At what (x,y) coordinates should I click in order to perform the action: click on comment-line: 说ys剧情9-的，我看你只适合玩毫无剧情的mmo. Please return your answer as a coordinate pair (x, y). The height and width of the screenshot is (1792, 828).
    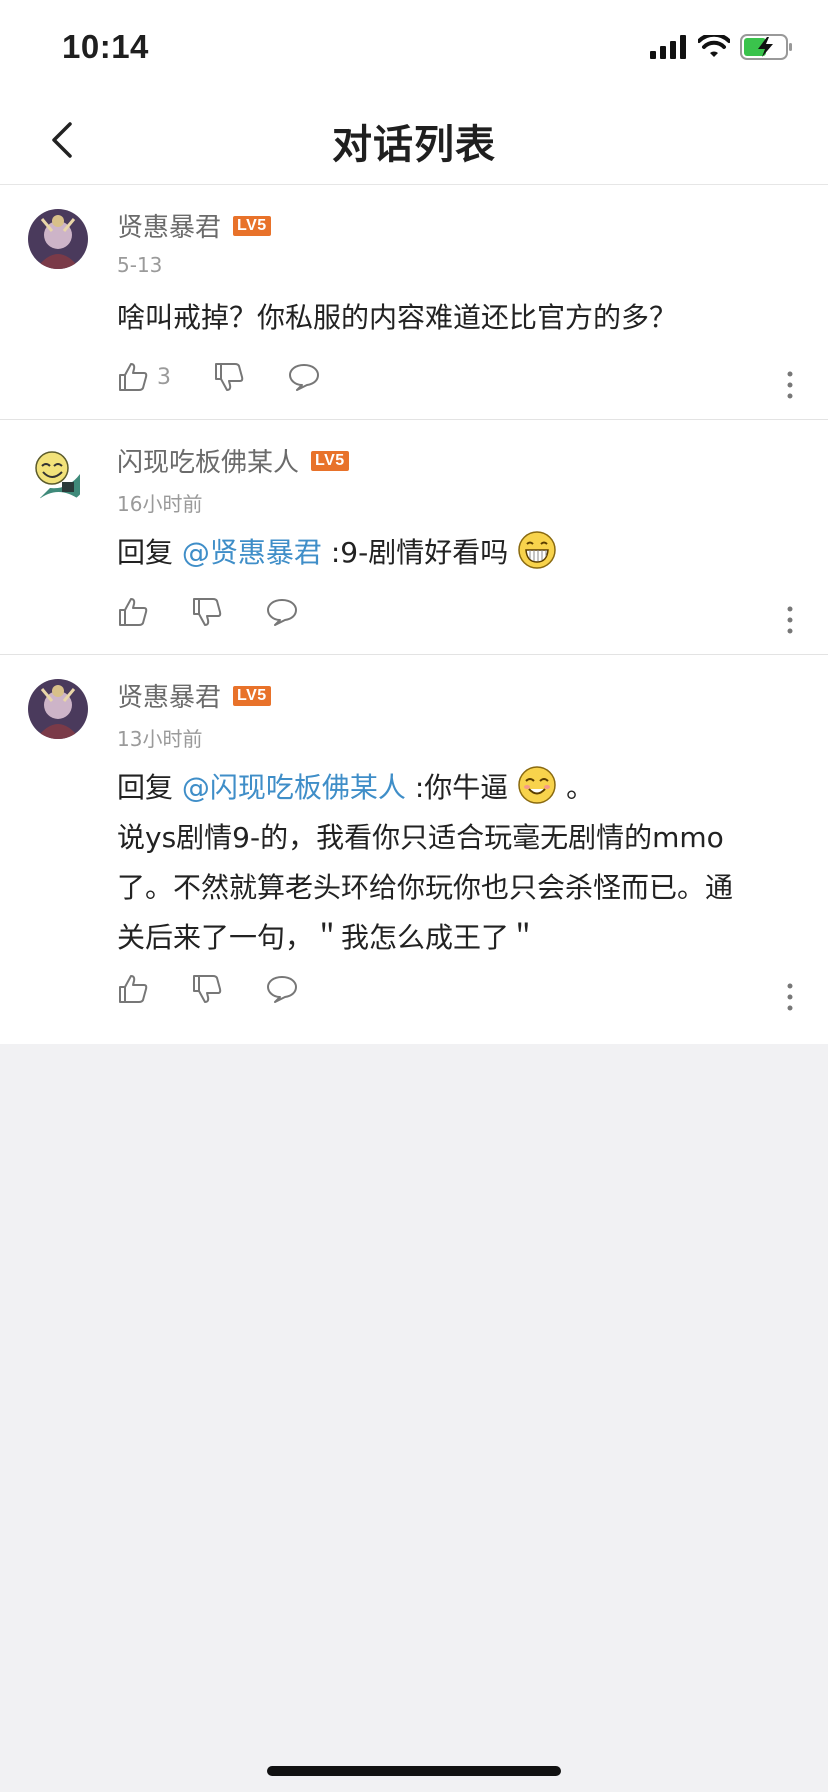
    Looking at the image, I should click on (420, 837).